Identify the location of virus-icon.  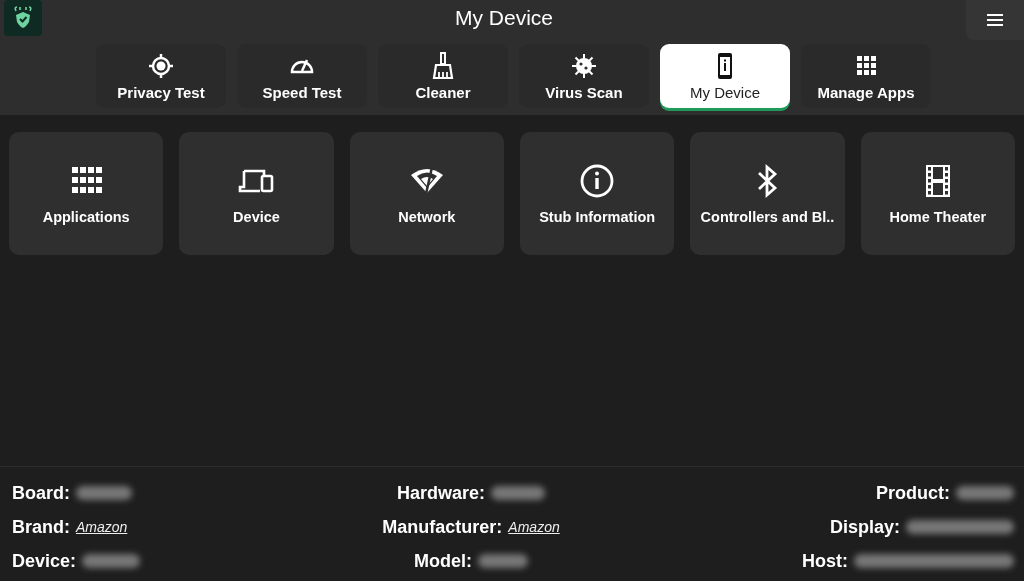
(584, 66).